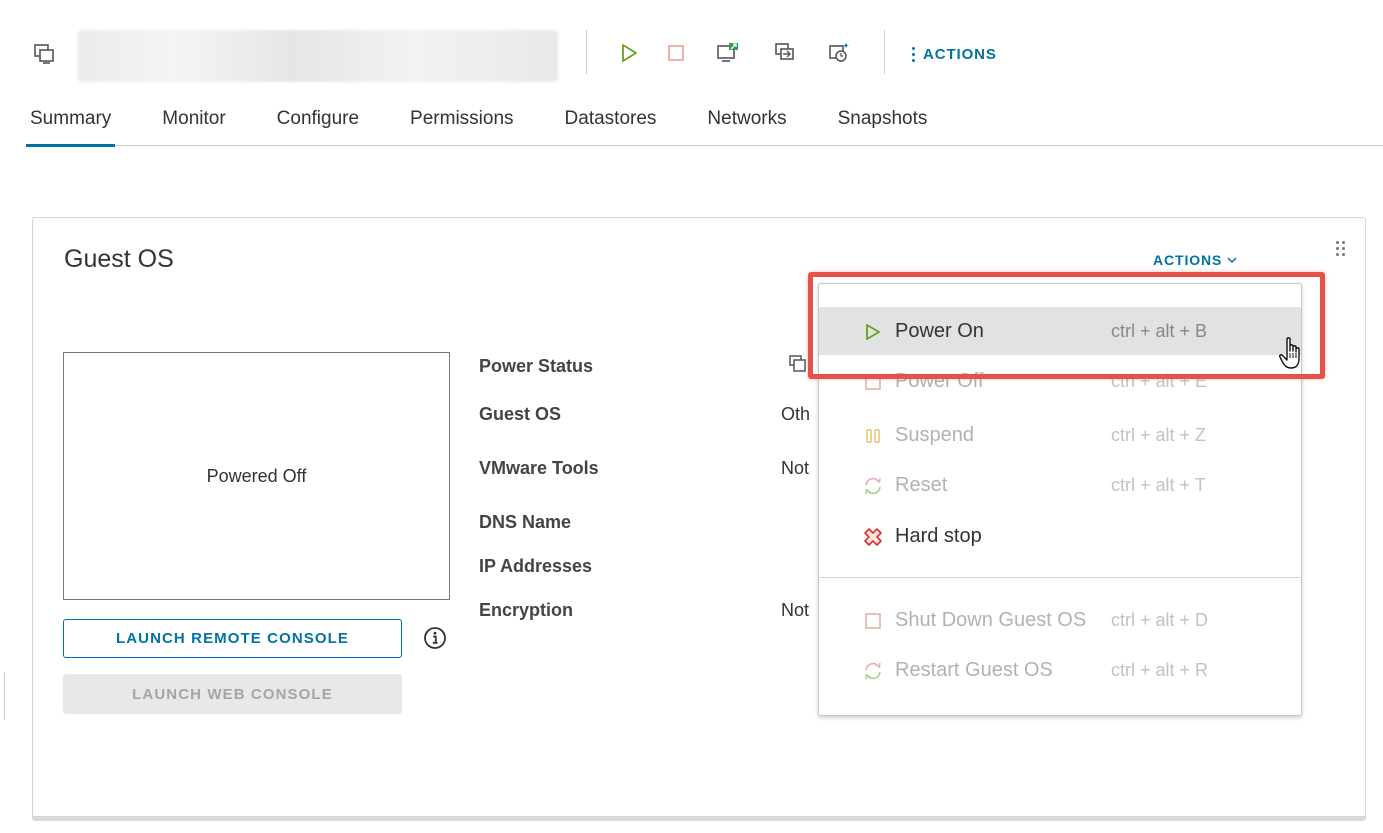 The image size is (1383, 833). I want to click on console-status-text: Powered Off, so click(256, 475).